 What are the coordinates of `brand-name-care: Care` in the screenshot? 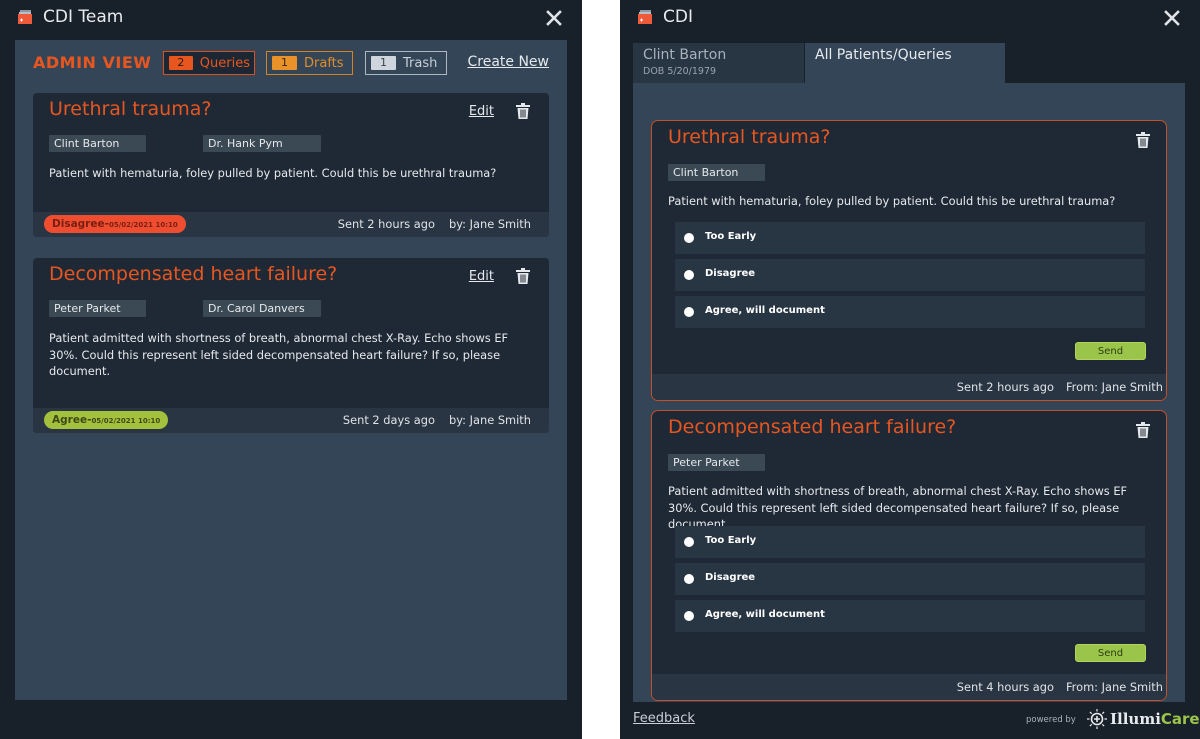 It's located at (1180, 719).